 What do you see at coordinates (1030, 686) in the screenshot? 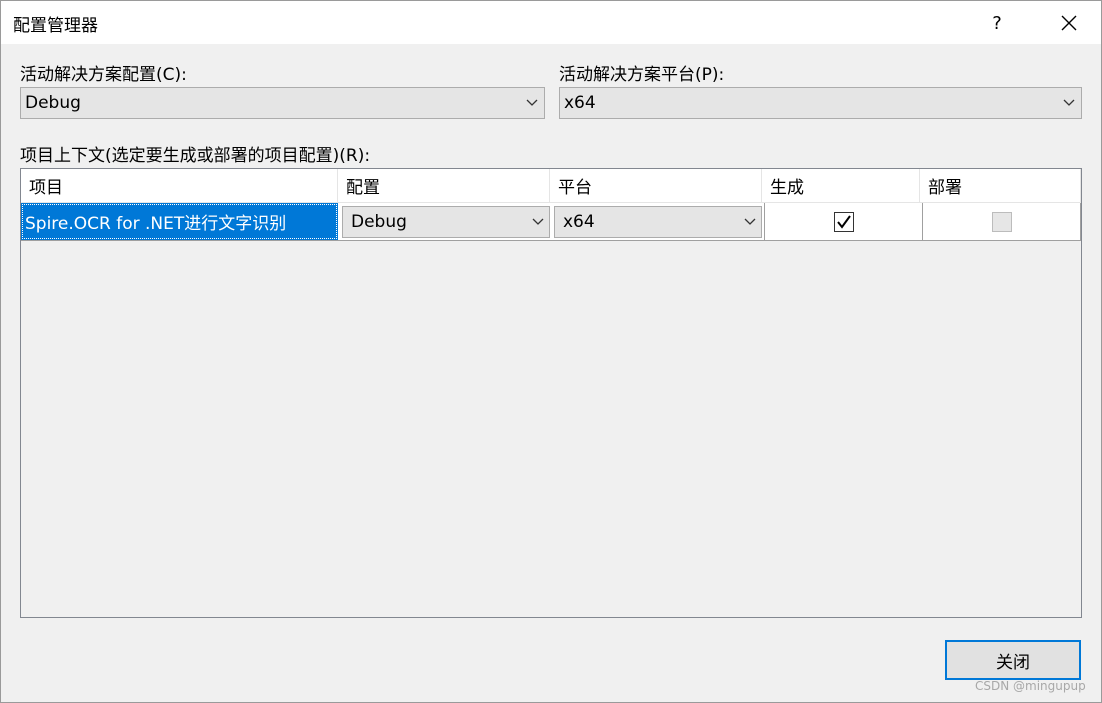
I see `watermark: CSDN @mingupup` at bounding box center [1030, 686].